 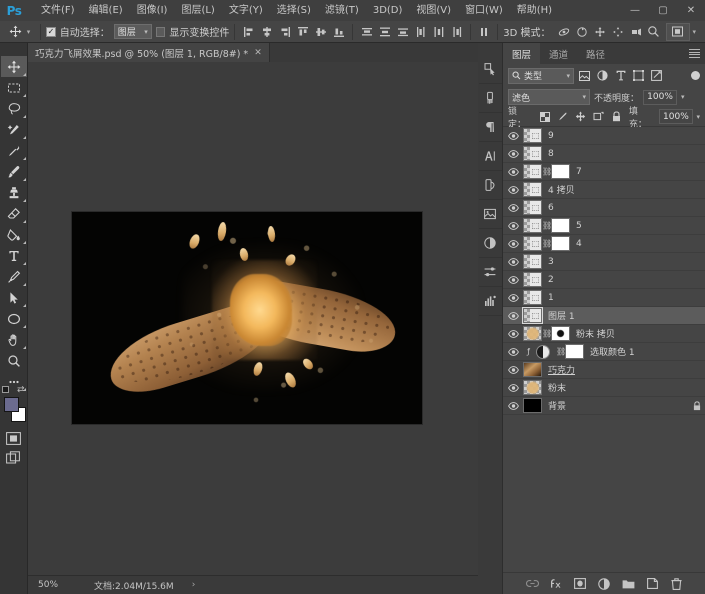 What do you see at coordinates (14, 318) in the screenshot?
I see `shape-tool` at bounding box center [14, 318].